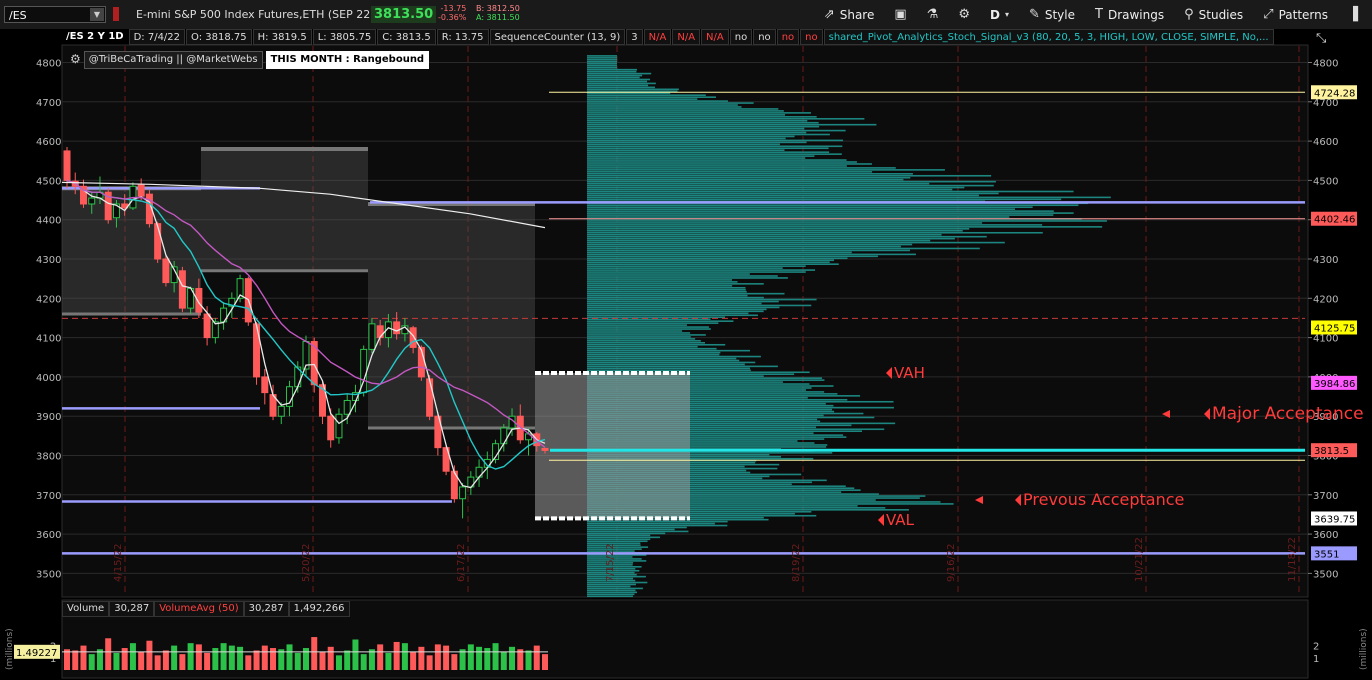  Describe the element at coordinates (1268, 14) in the screenshot. I see `patterns-icon: ⤢` at that location.